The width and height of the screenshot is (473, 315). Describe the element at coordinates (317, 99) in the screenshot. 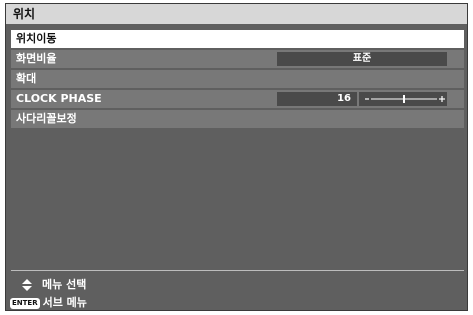

I see `clock-phase-value: 16` at that location.